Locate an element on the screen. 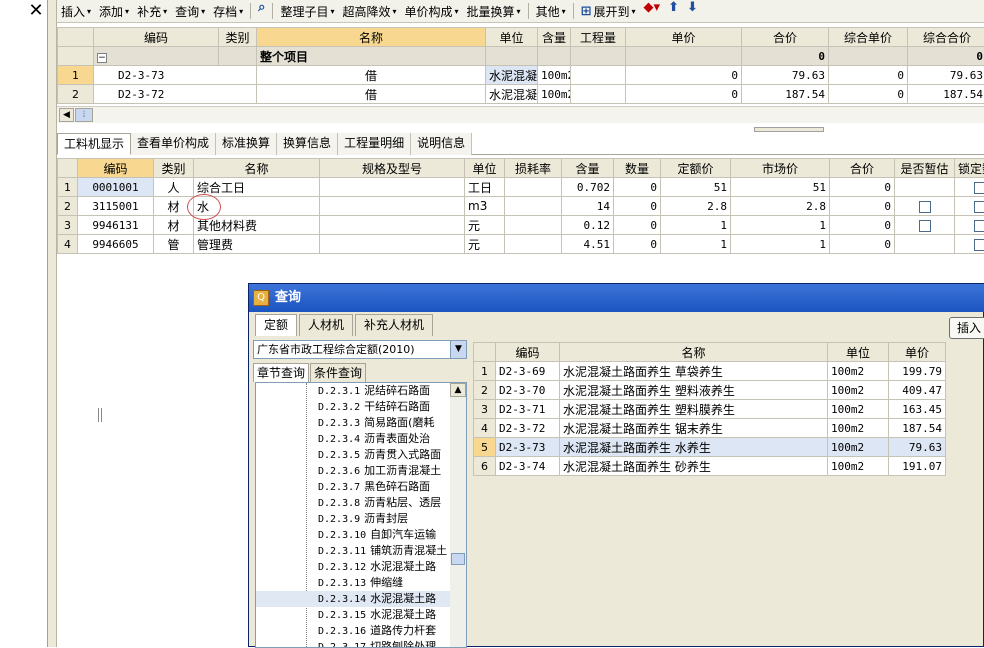 The width and height of the screenshot is (984, 648). scroll-left-icon: ◀ is located at coordinates (66, 115).